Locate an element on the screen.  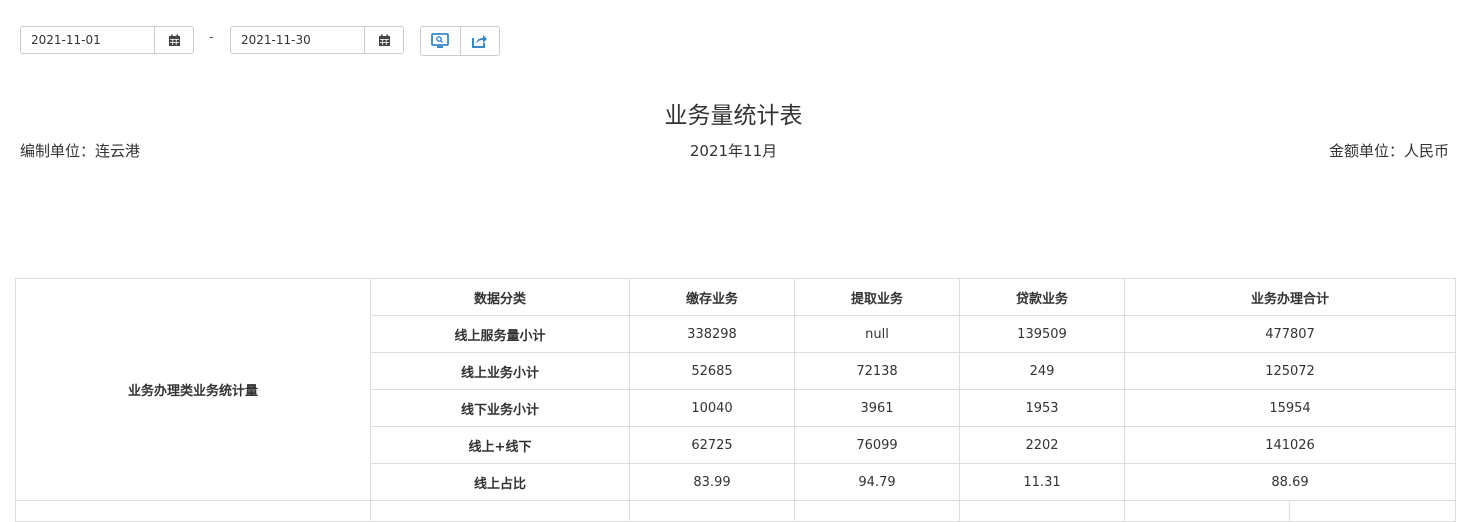
table-cell: 477807 is located at coordinates (1290, 334).